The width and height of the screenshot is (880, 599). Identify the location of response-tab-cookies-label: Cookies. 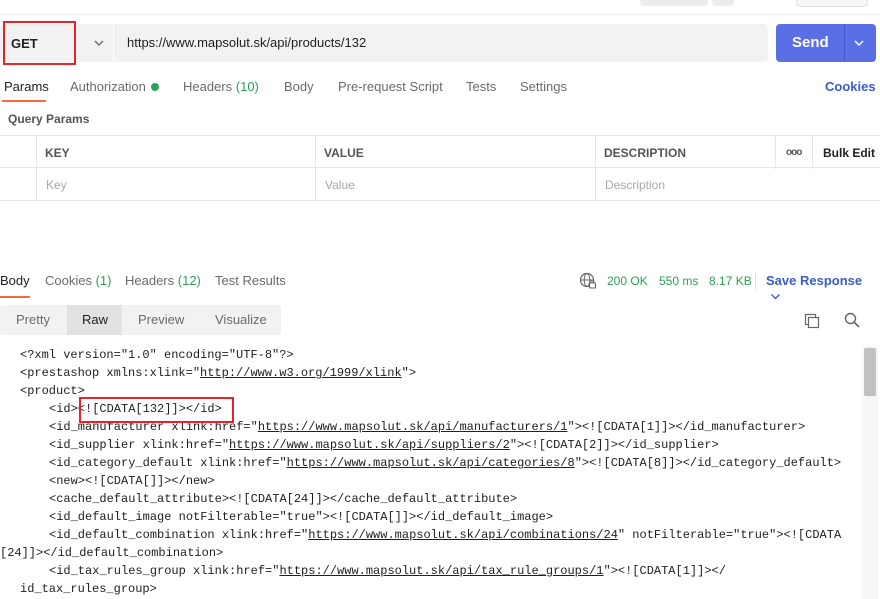
(68, 280).